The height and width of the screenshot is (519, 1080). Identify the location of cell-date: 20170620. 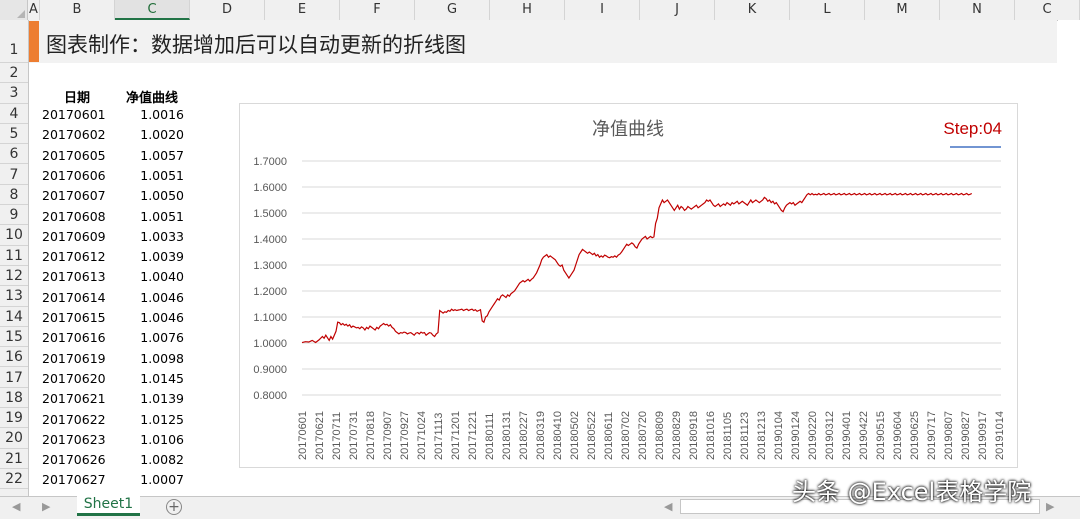
(74, 379).